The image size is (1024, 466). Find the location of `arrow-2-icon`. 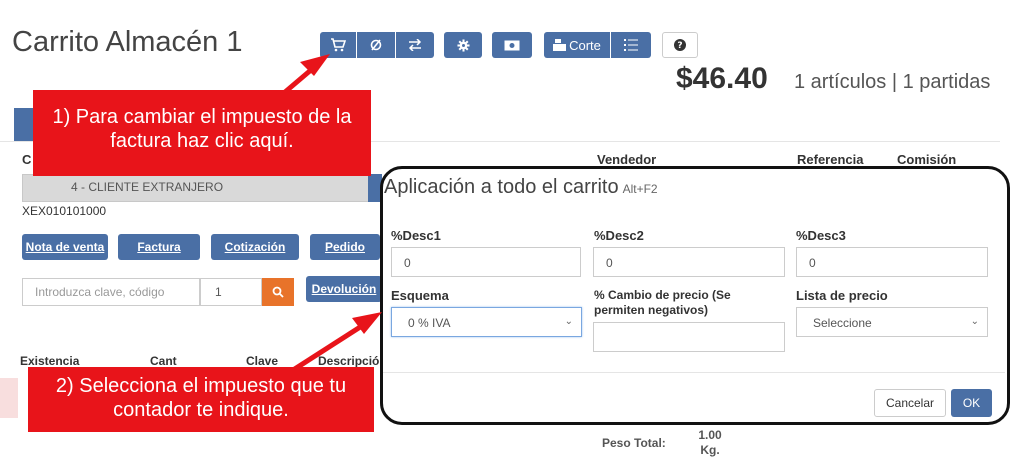

arrow-2-icon is located at coordinates (335, 343).